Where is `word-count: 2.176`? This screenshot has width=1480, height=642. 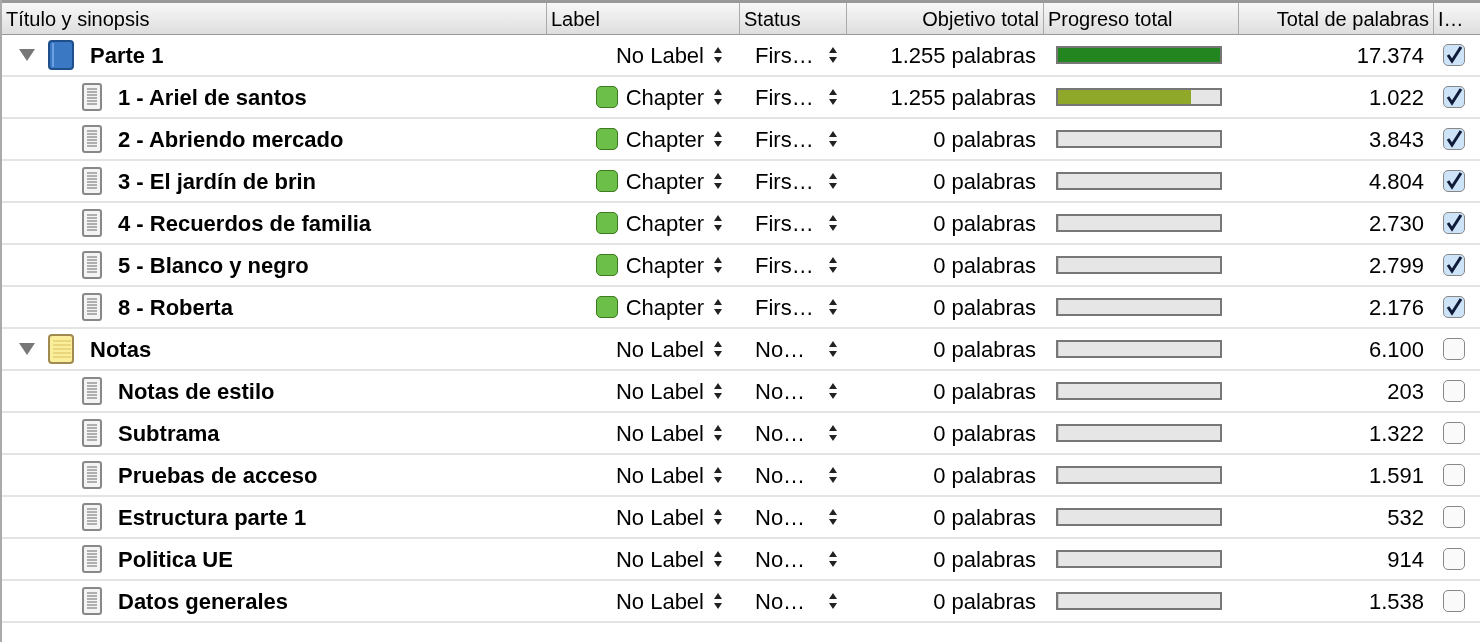 word-count: 2.176 is located at coordinates (1396, 307).